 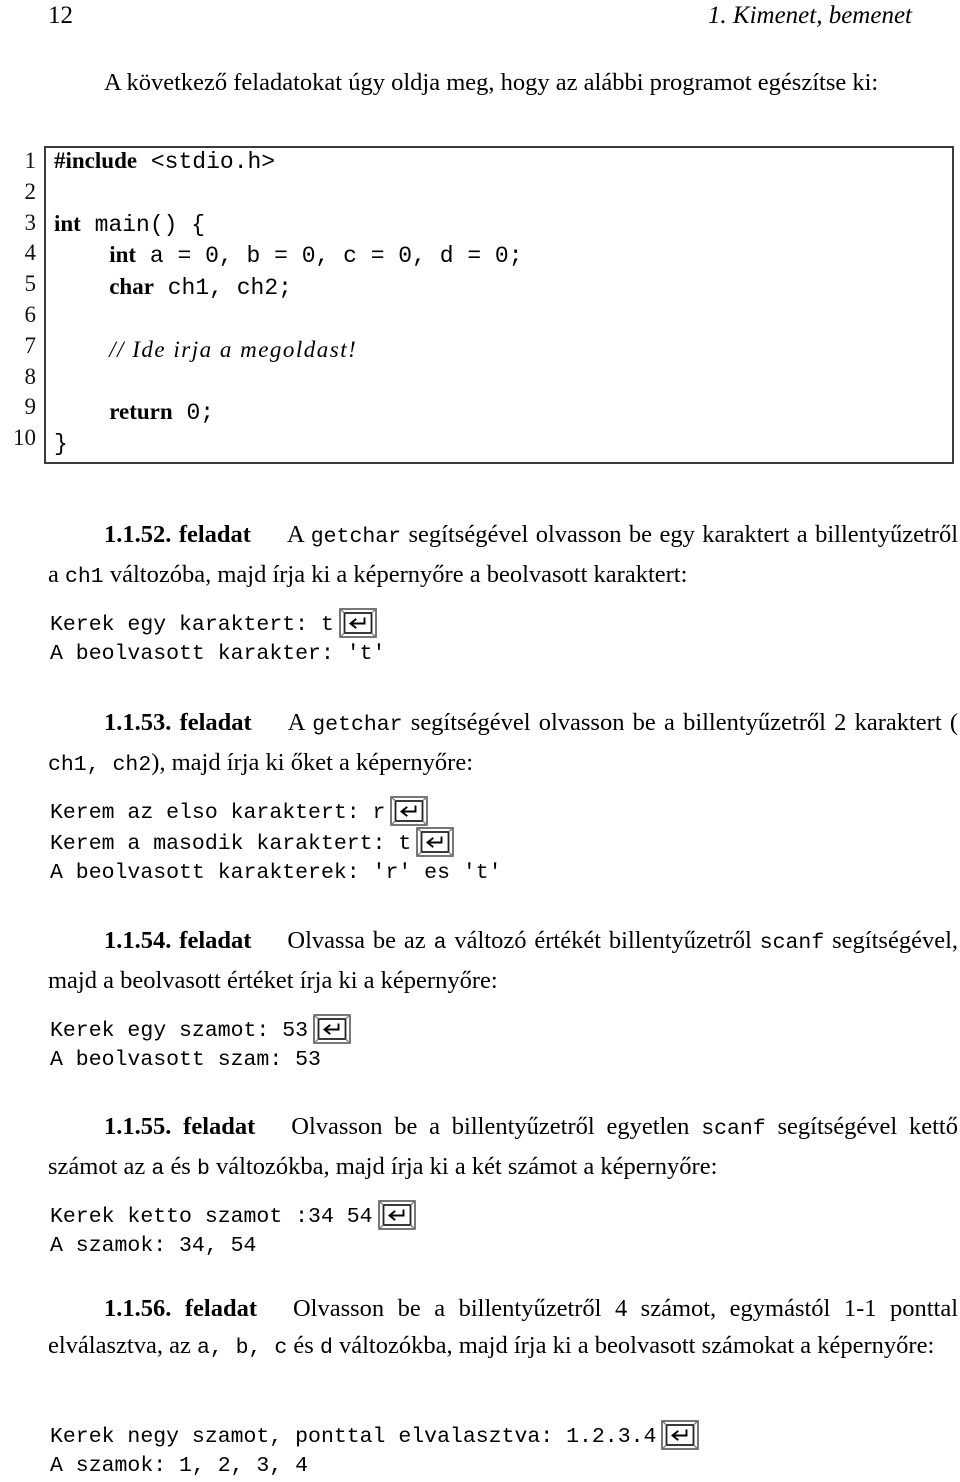 I want to click on terminal-line: A szamok: 34, 54, so click(x=233, y=1246).